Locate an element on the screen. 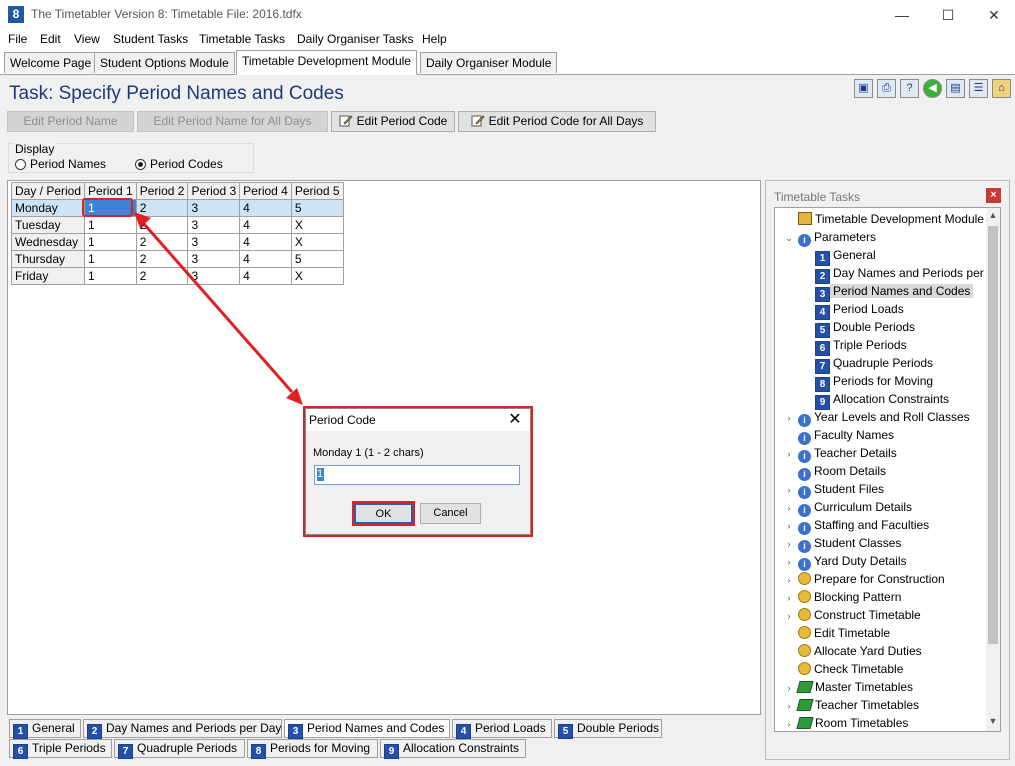 The width and height of the screenshot is (1015, 766). menu-help: Help is located at coordinates (434, 39).